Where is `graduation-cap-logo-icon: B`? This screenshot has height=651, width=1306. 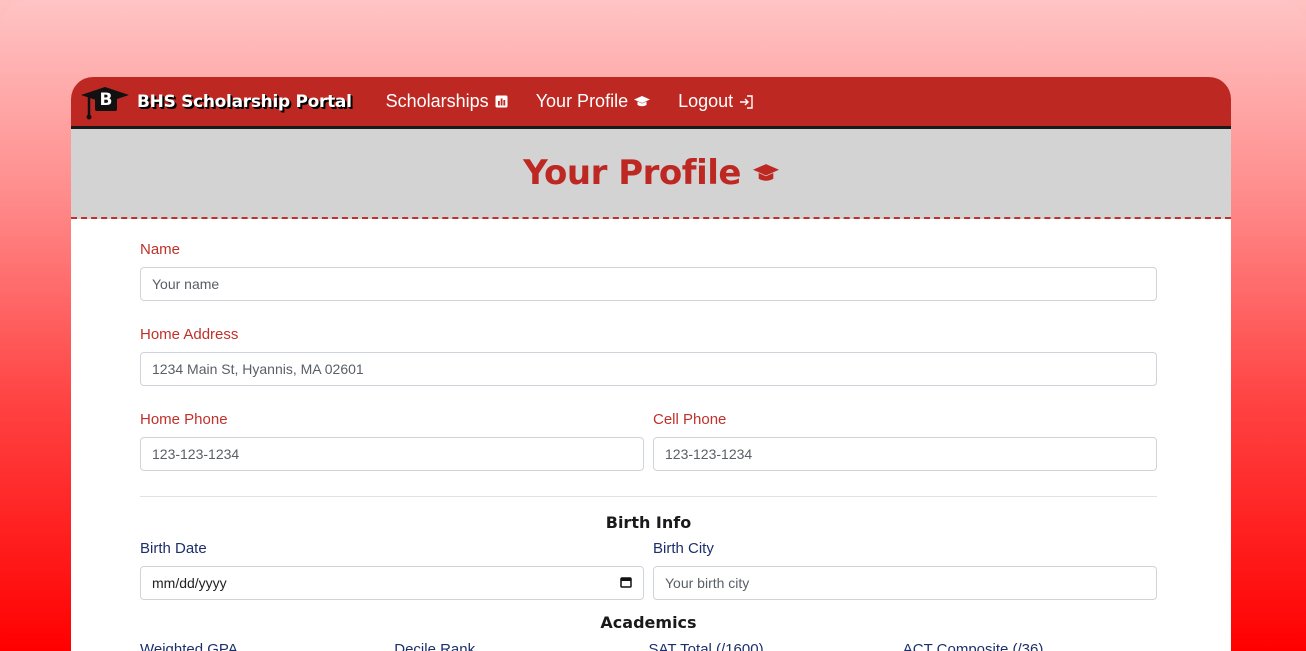 graduation-cap-logo-icon: B is located at coordinates (105, 102).